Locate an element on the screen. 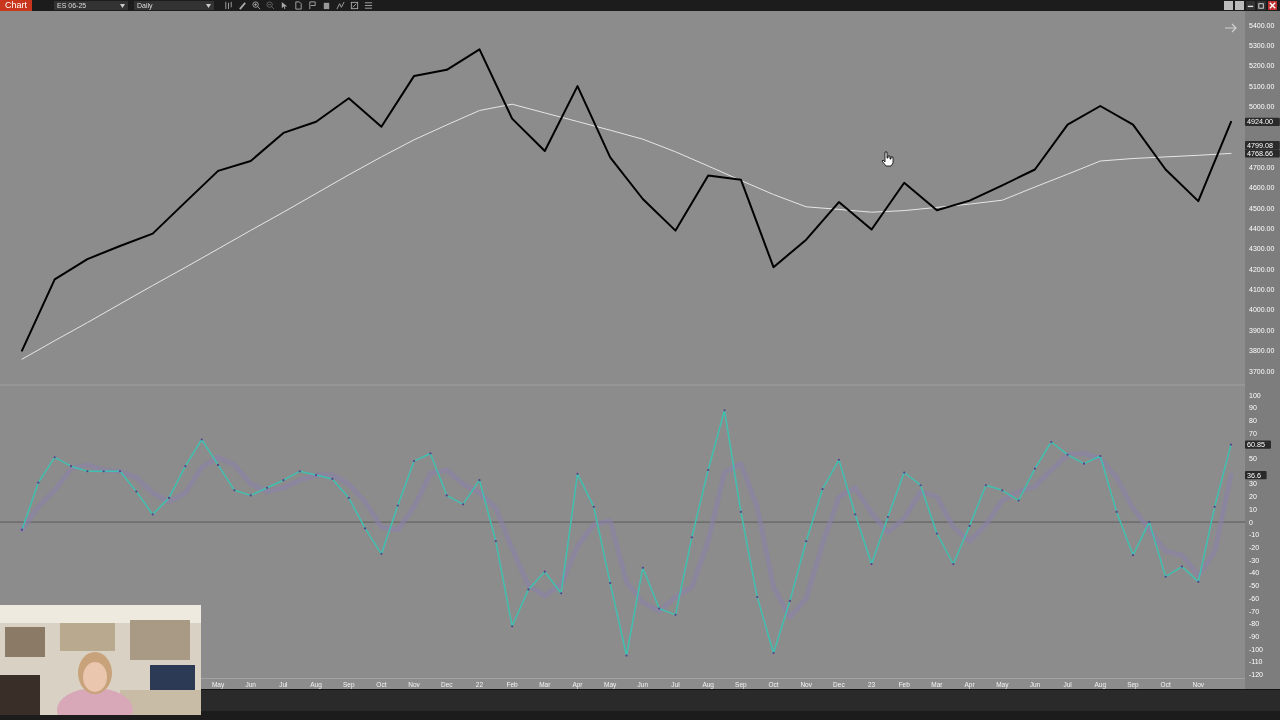 This screenshot has height=720, width=1280. list-icon is located at coordinates (368, 5).